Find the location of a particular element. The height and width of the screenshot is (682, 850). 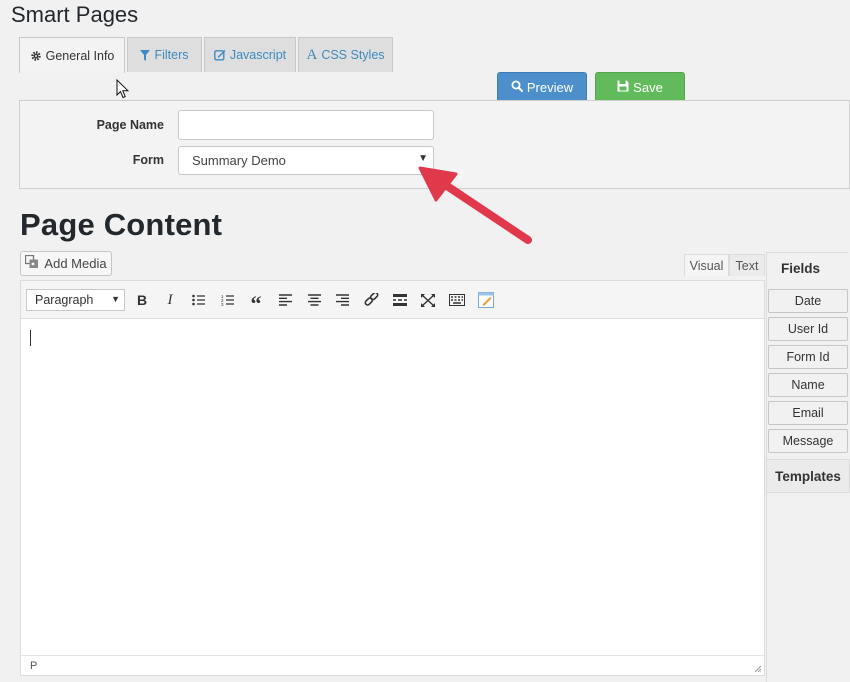

numbered-list-icon: 123 is located at coordinates (227, 300).